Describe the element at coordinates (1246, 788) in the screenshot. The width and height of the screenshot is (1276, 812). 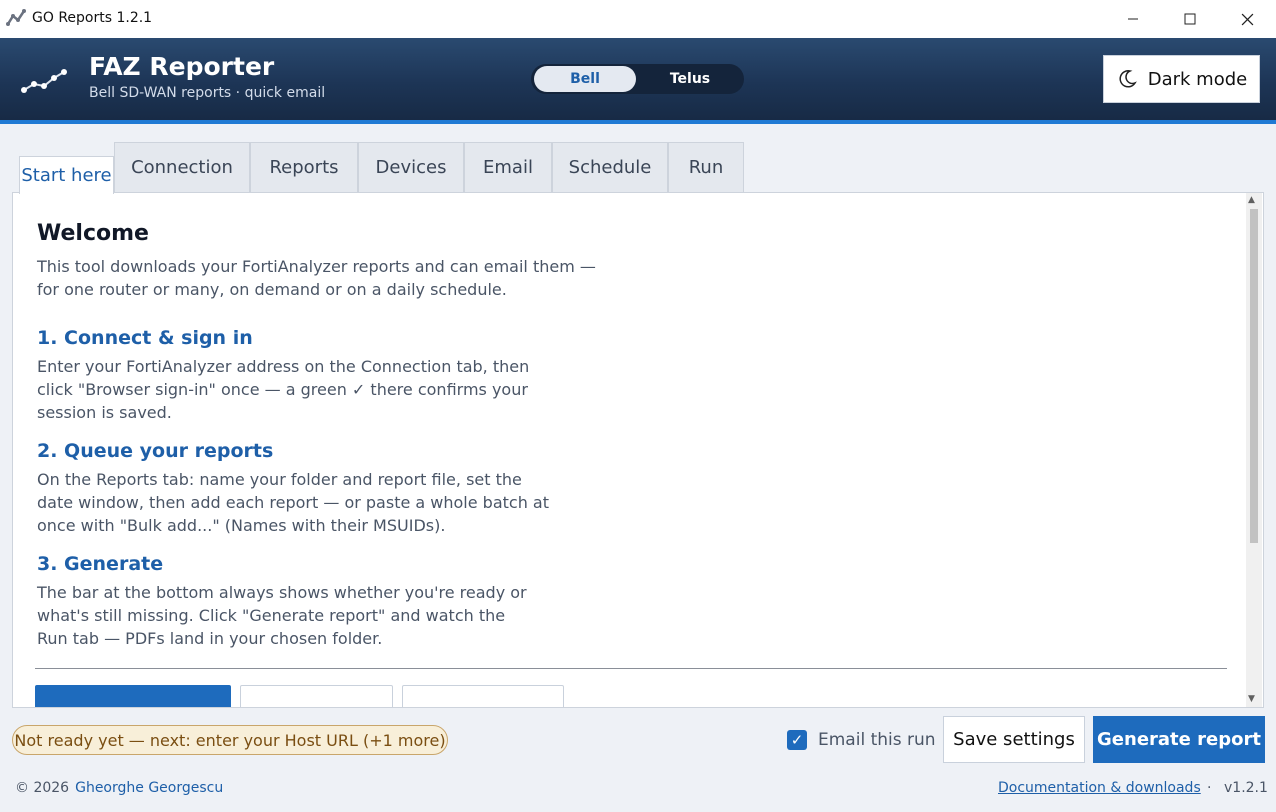
I see `version-label: v1.2.1` at that location.